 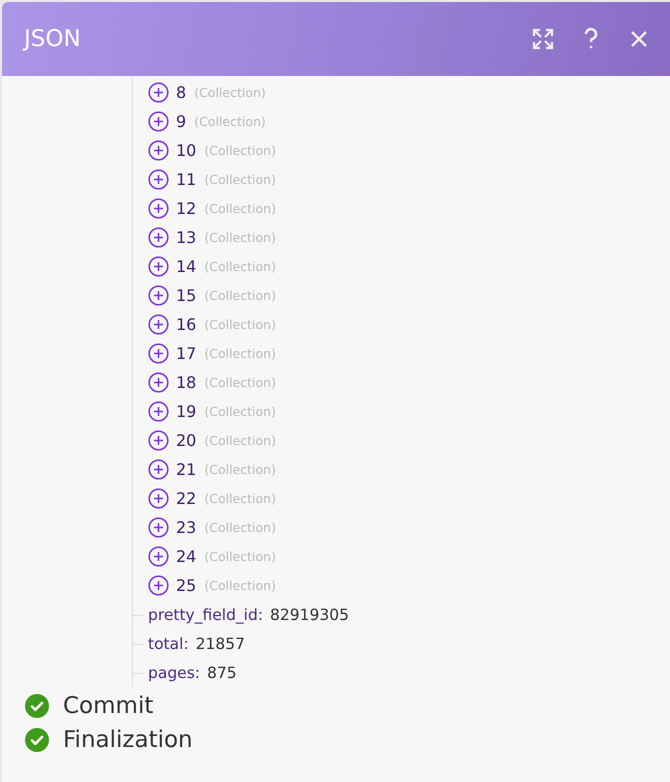 What do you see at coordinates (181, 121) in the screenshot?
I see `node-key: 9` at bounding box center [181, 121].